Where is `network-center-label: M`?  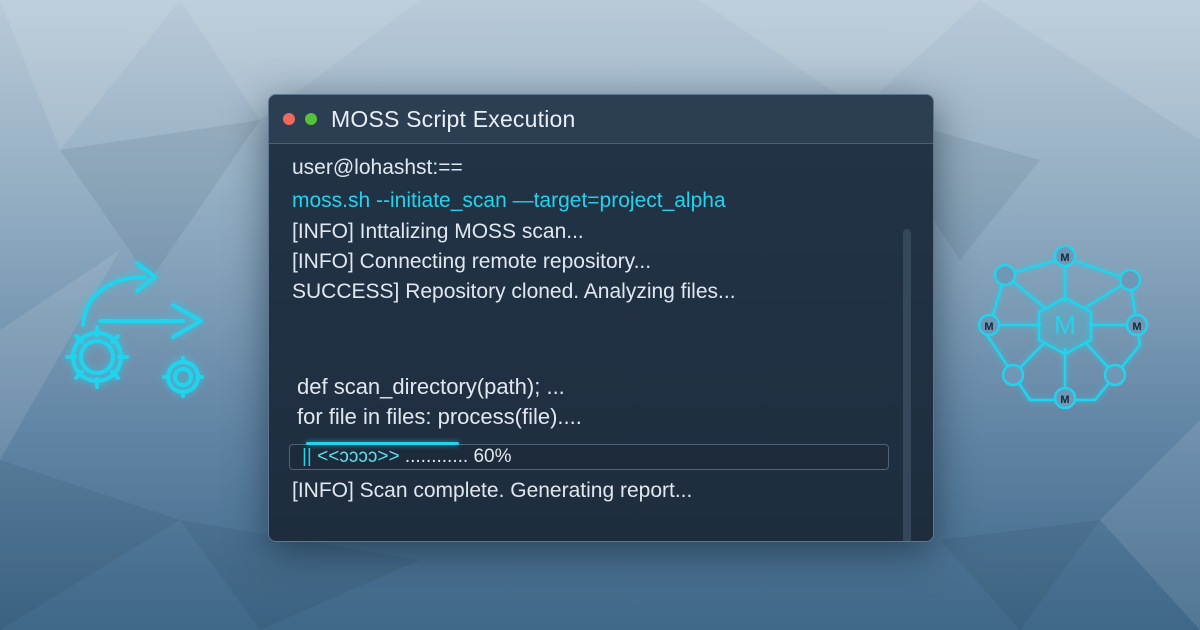
network-center-label: M is located at coordinates (1065, 325).